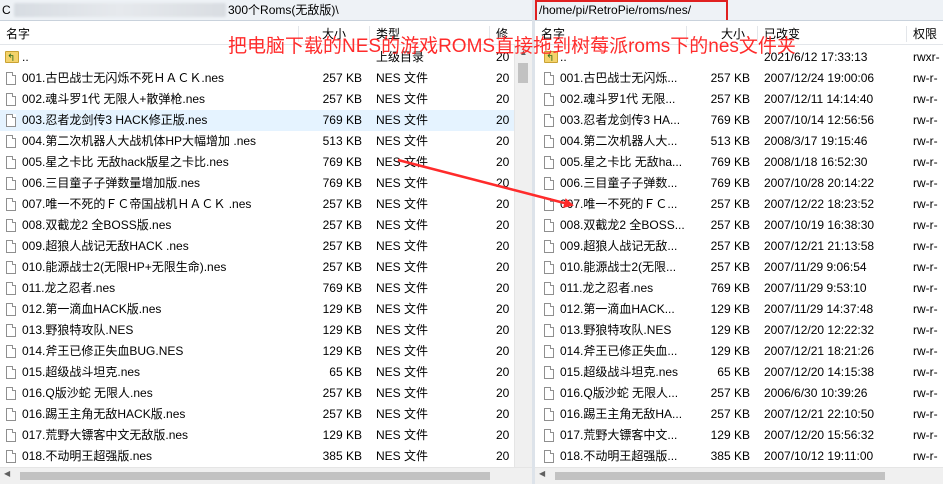 The width and height of the screenshot is (943, 484). What do you see at coordinates (266, 372) in the screenshot?
I see `file-row: 015.超级战斗坦克.nes 65 KB NES 文件 20` at bounding box center [266, 372].